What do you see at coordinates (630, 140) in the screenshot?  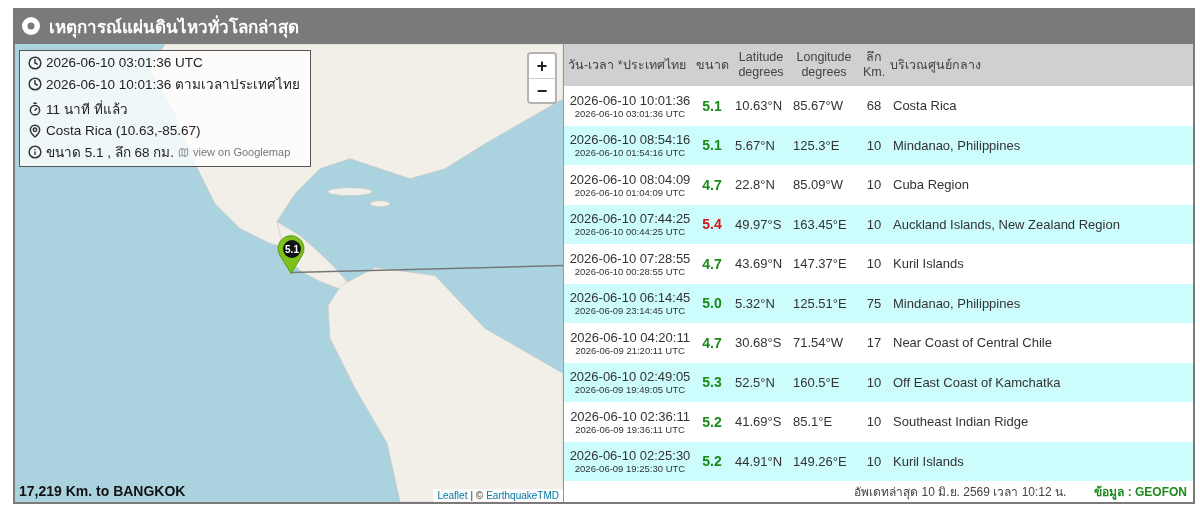 I see `thai-datetime: 2026-06-10 08:54:16` at bounding box center [630, 140].